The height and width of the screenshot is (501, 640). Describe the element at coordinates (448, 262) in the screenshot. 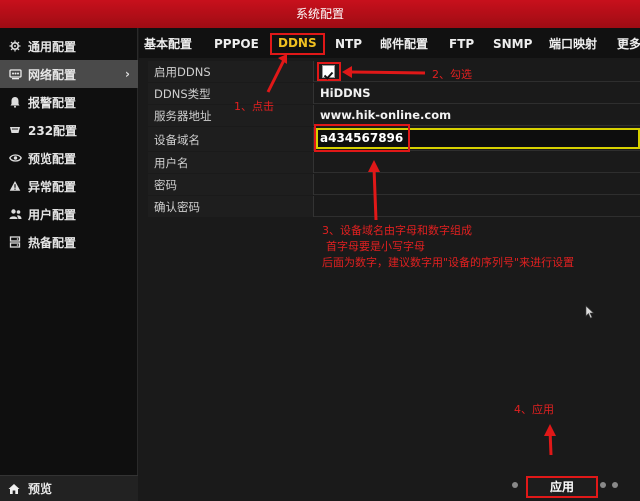

I see `annotation-step-3-line3: 后面为数字，建议数字用"设备的序列号"来进行设置` at that location.